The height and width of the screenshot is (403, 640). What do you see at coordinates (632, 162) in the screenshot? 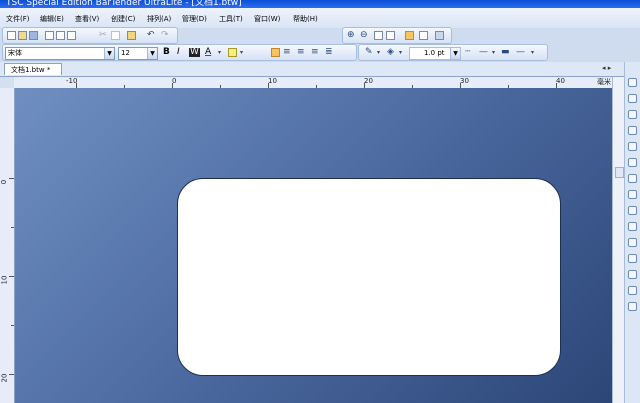
I see `ellipse-tool-icon` at bounding box center [632, 162].